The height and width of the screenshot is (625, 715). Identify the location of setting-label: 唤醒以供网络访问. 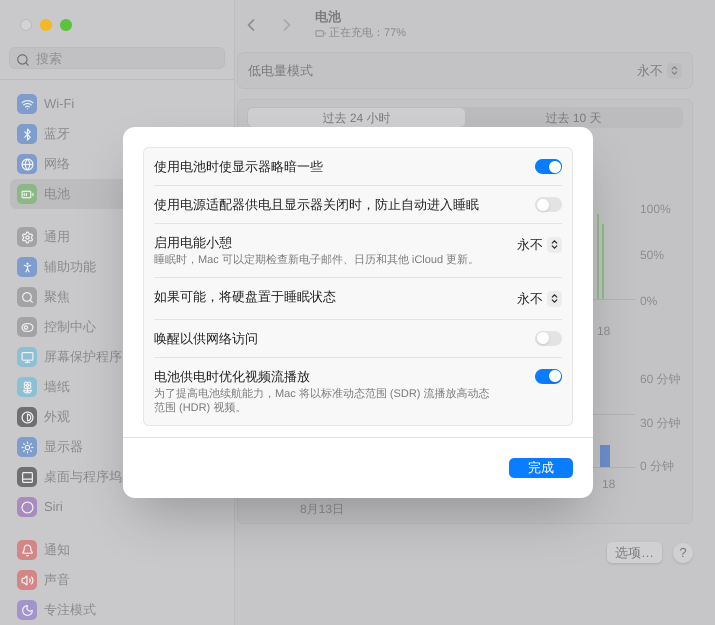
(206, 338).